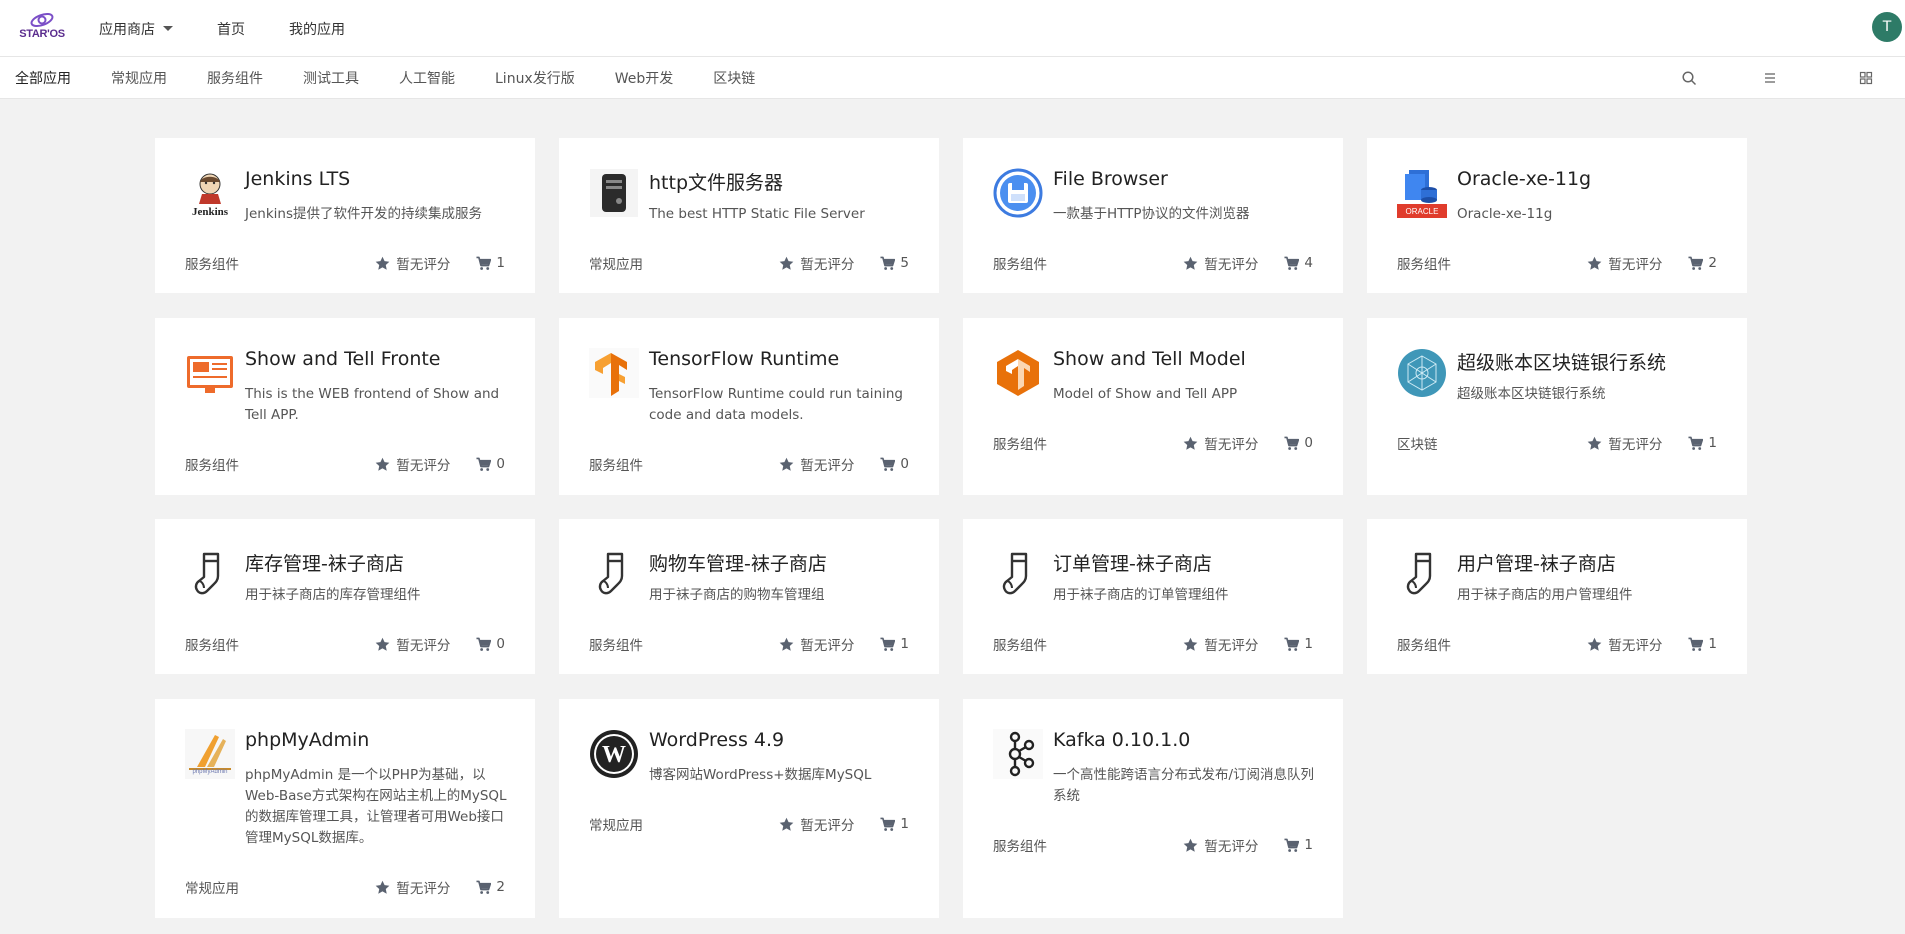  What do you see at coordinates (1110, 179) in the screenshot?
I see `app-name: File Browser` at bounding box center [1110, 179].